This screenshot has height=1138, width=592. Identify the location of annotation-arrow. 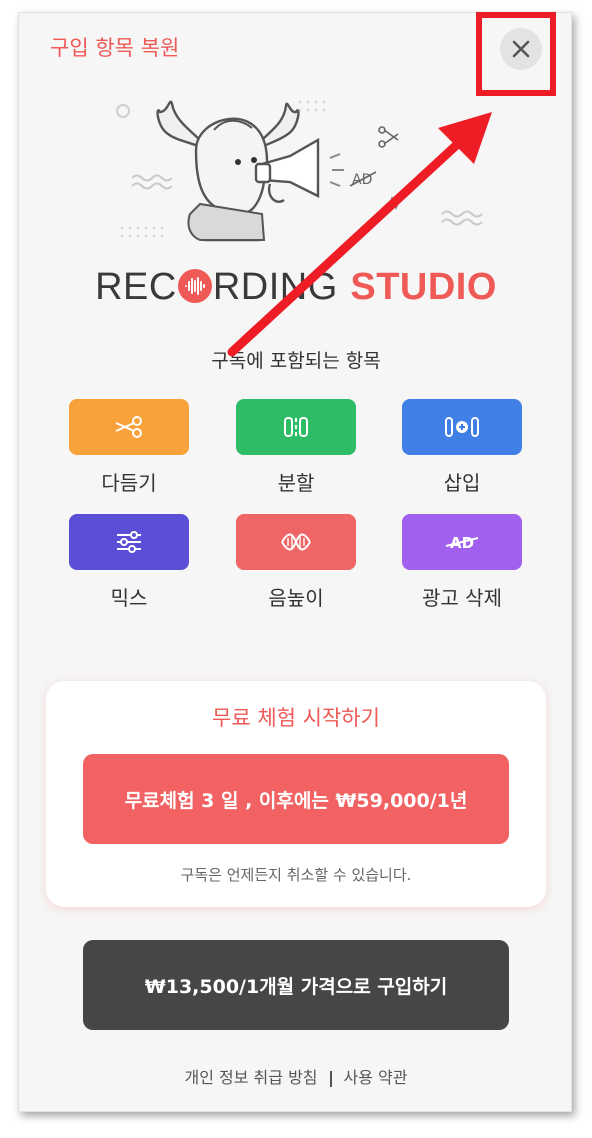
(359, 234).